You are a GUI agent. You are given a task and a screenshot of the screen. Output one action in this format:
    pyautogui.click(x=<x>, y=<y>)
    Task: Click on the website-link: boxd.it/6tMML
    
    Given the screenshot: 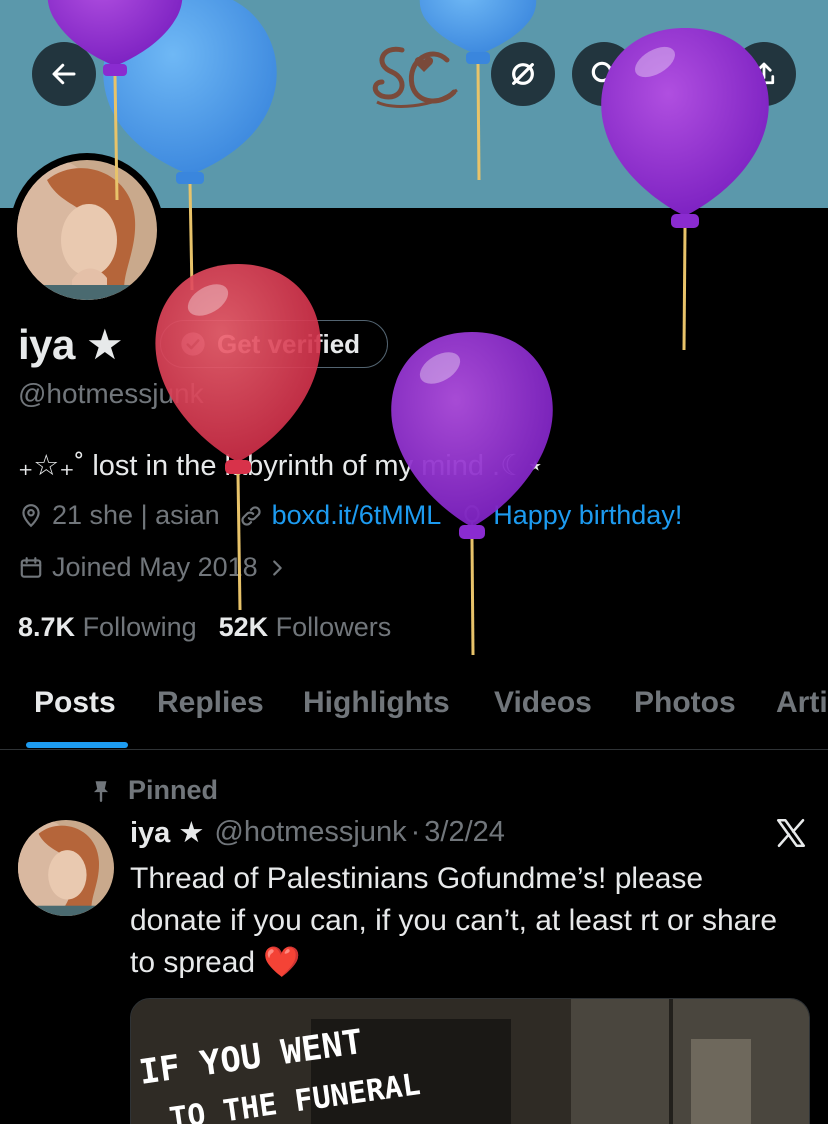 What is the action you would take?
    pyautogui.click(x=357, y=515)
    